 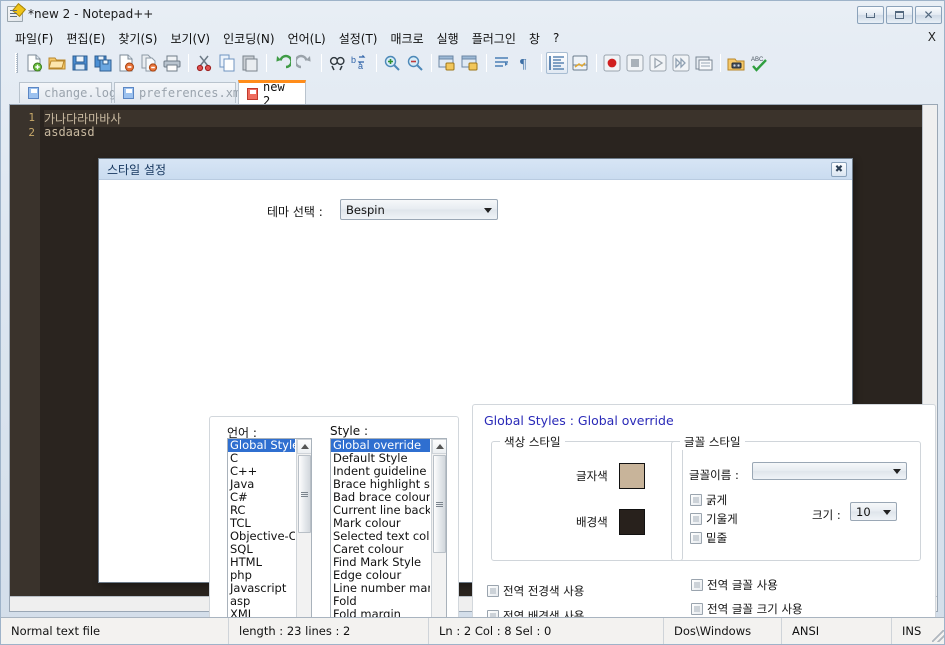 I want to click on bold-checkbox: 굵게, so click(x=708, y=500).